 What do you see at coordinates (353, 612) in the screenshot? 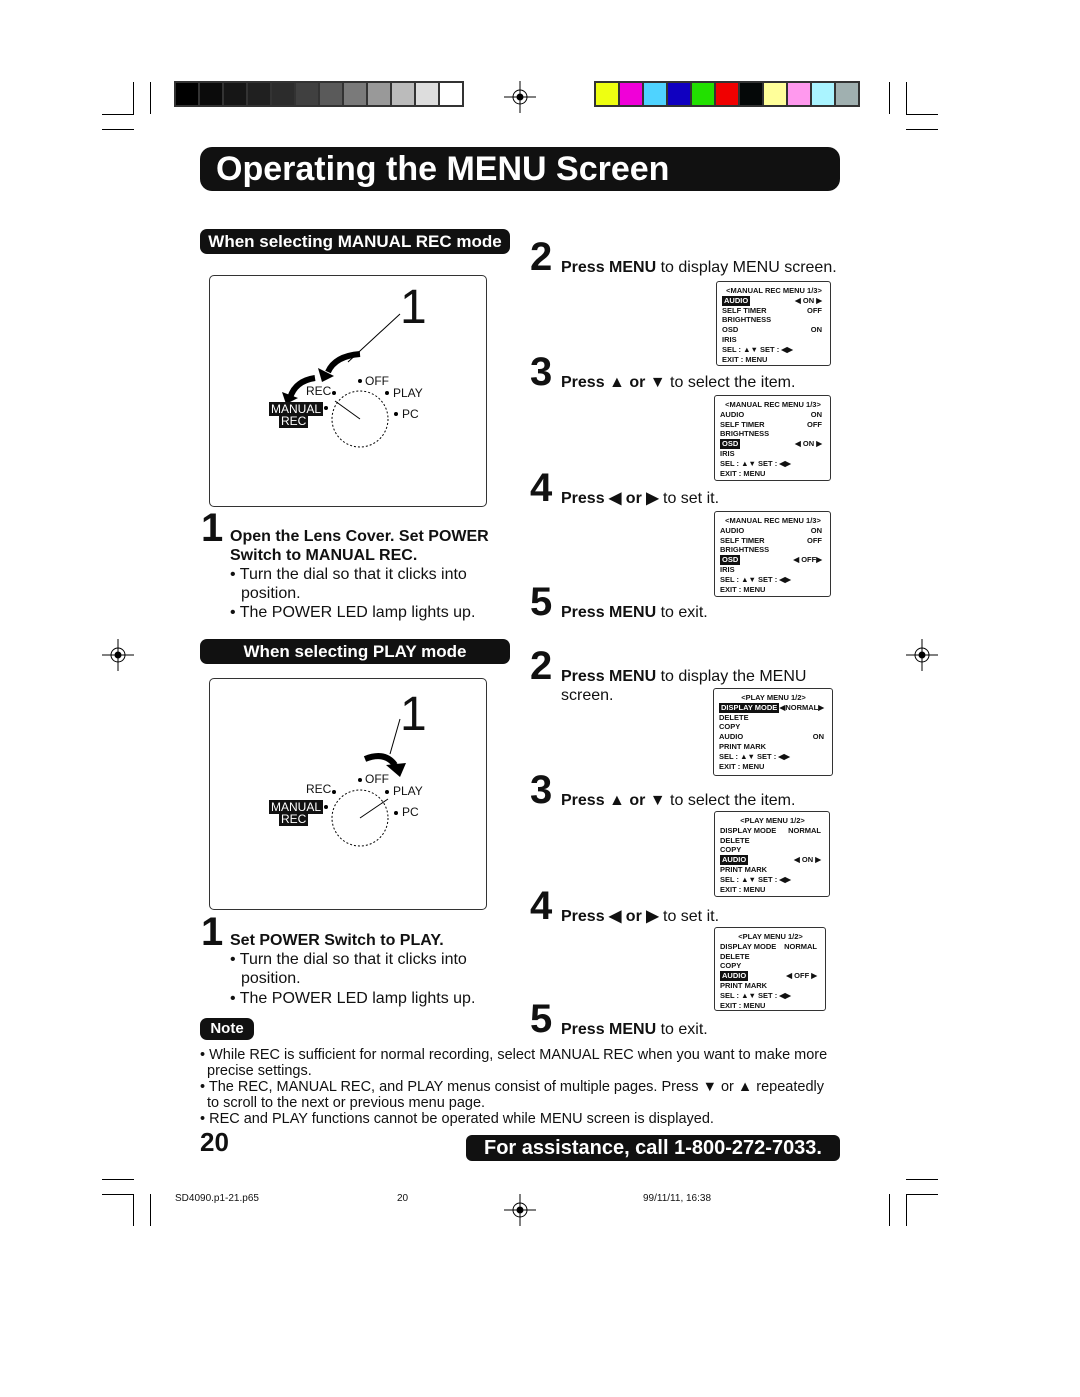
I see `step-bullet: • The POWER LED lamp lights up.` at bounding box center [353, 612].